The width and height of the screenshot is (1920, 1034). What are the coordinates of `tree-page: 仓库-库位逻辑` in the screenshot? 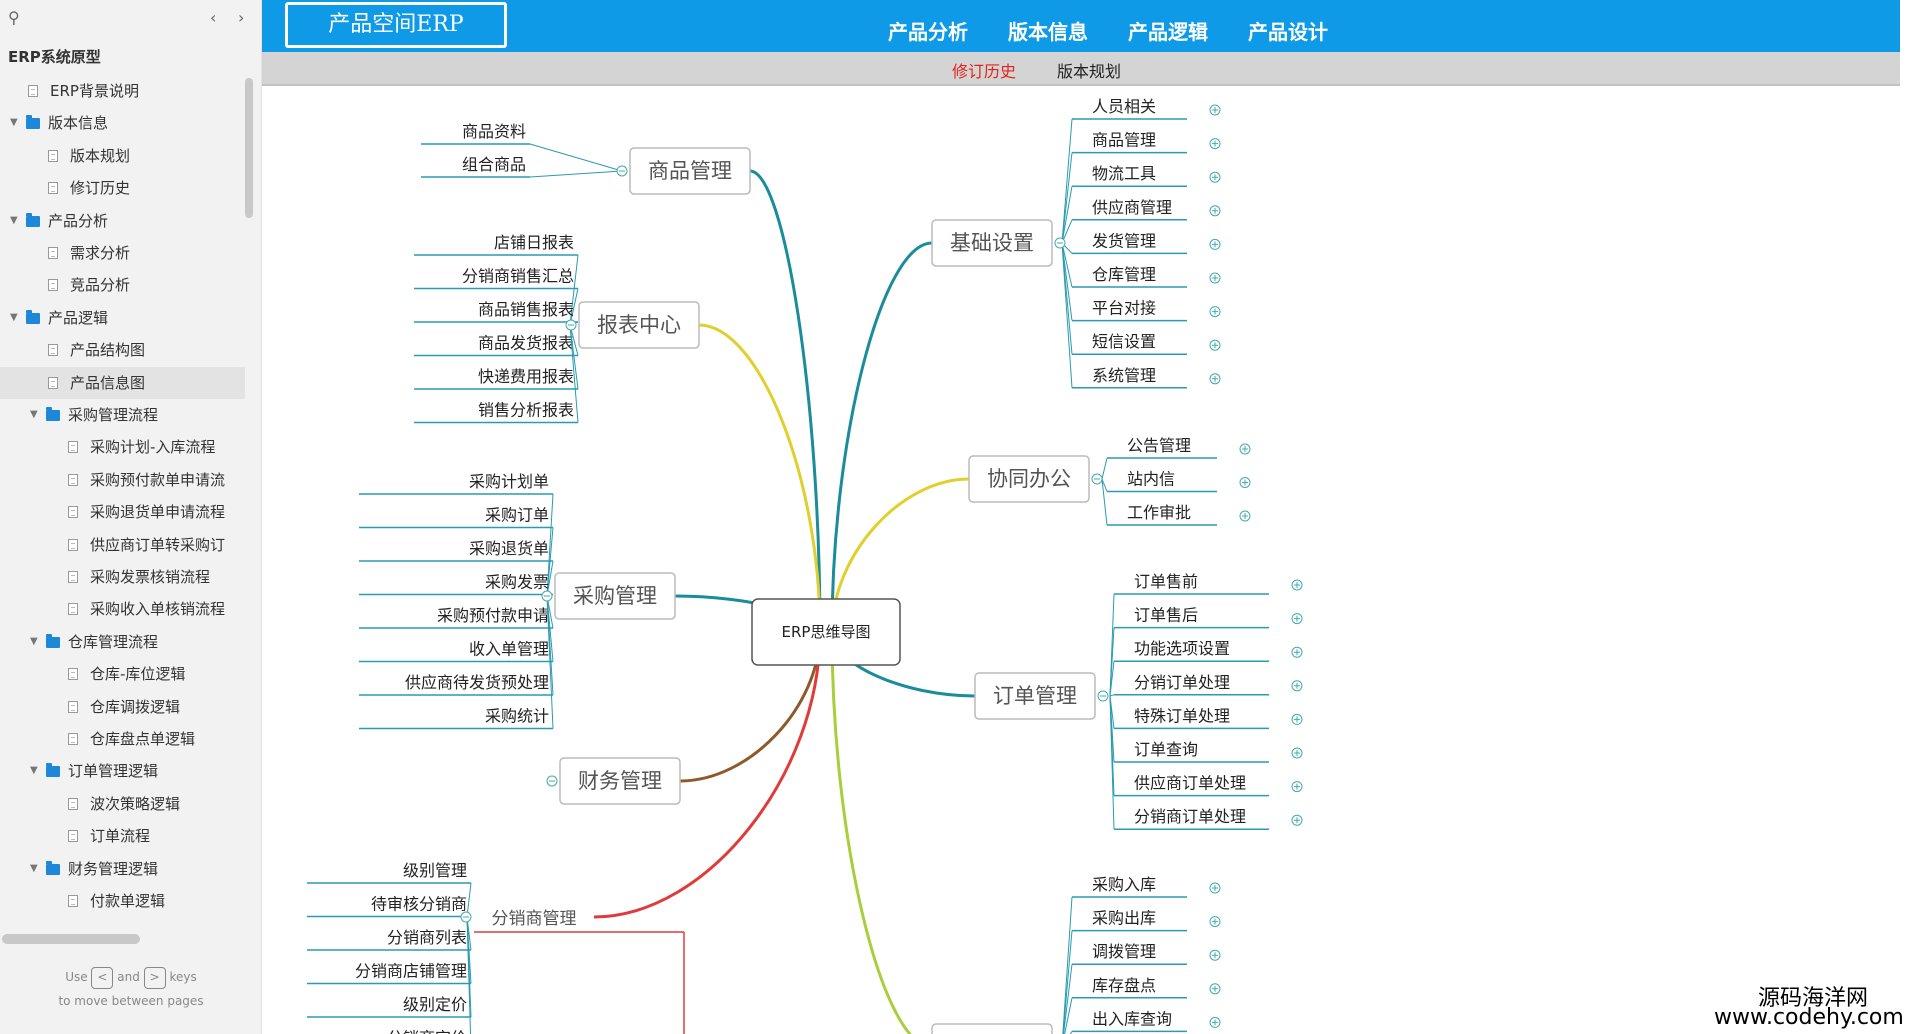 It's located at (122, 674).